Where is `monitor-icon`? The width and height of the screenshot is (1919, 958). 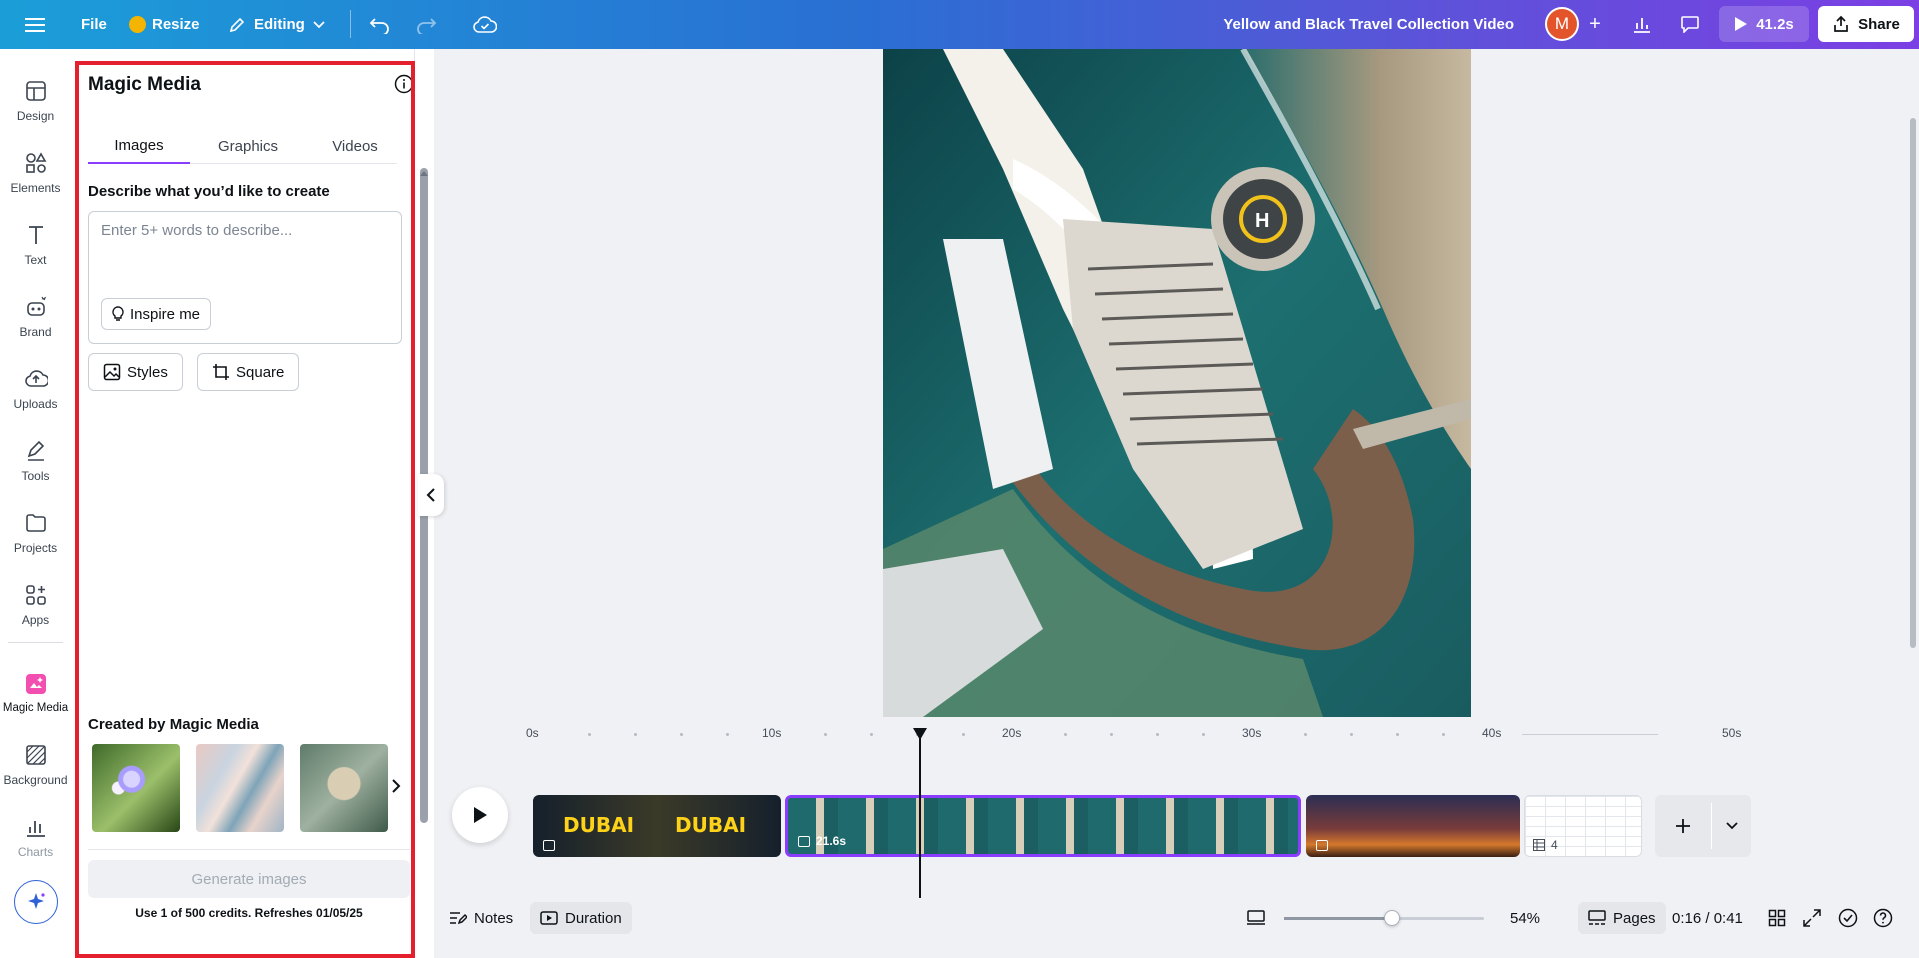 monitor-icon is located at coordinates (1256, 917).